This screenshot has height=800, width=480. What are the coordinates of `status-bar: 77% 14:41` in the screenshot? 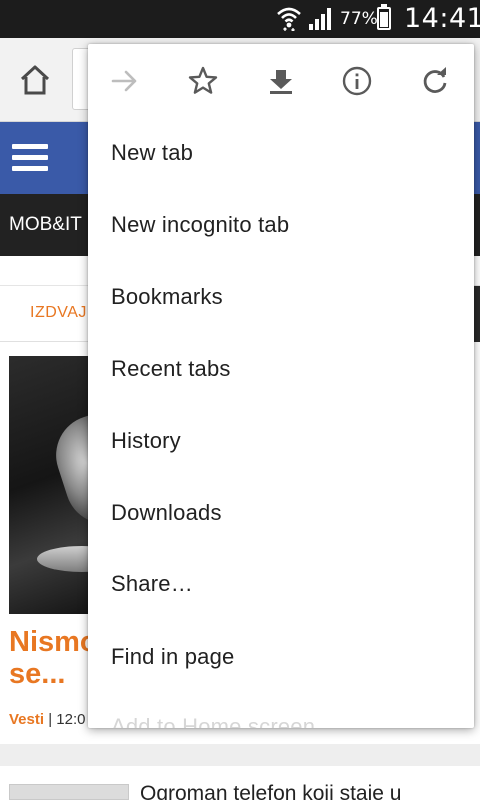 It's located at (240, 19).